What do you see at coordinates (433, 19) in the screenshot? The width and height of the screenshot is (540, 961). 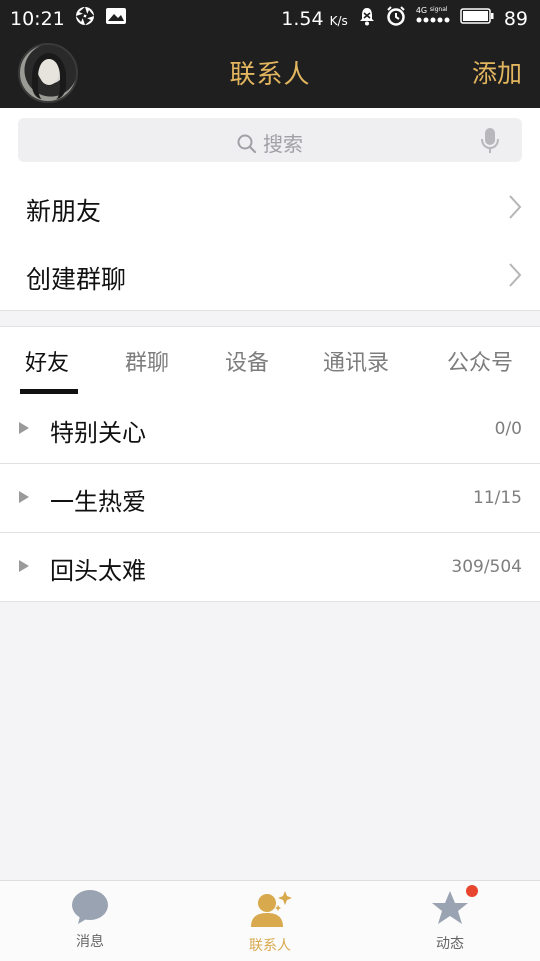 I see `signal-dots-icon` at bounding box center [433, 19].